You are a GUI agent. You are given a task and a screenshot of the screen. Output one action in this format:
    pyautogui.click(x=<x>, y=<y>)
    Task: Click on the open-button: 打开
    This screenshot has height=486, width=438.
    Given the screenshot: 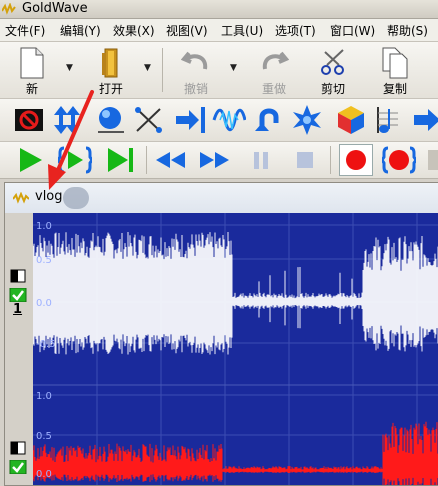 What is the action you would take?
    pyautogui.click(x=111, y=70)
    